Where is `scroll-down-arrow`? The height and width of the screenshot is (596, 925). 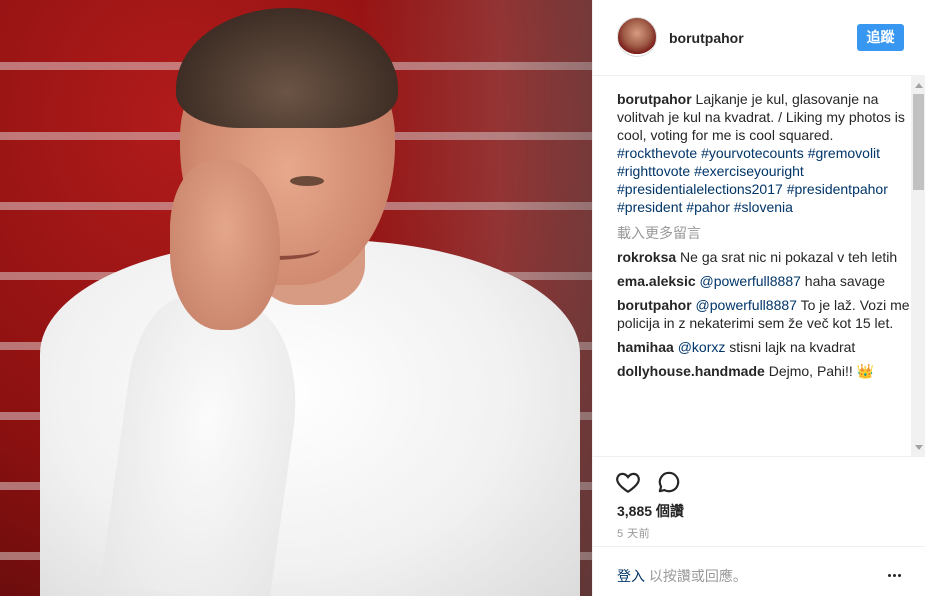 scroll-down-arrow is located at coordinates (919, 447).